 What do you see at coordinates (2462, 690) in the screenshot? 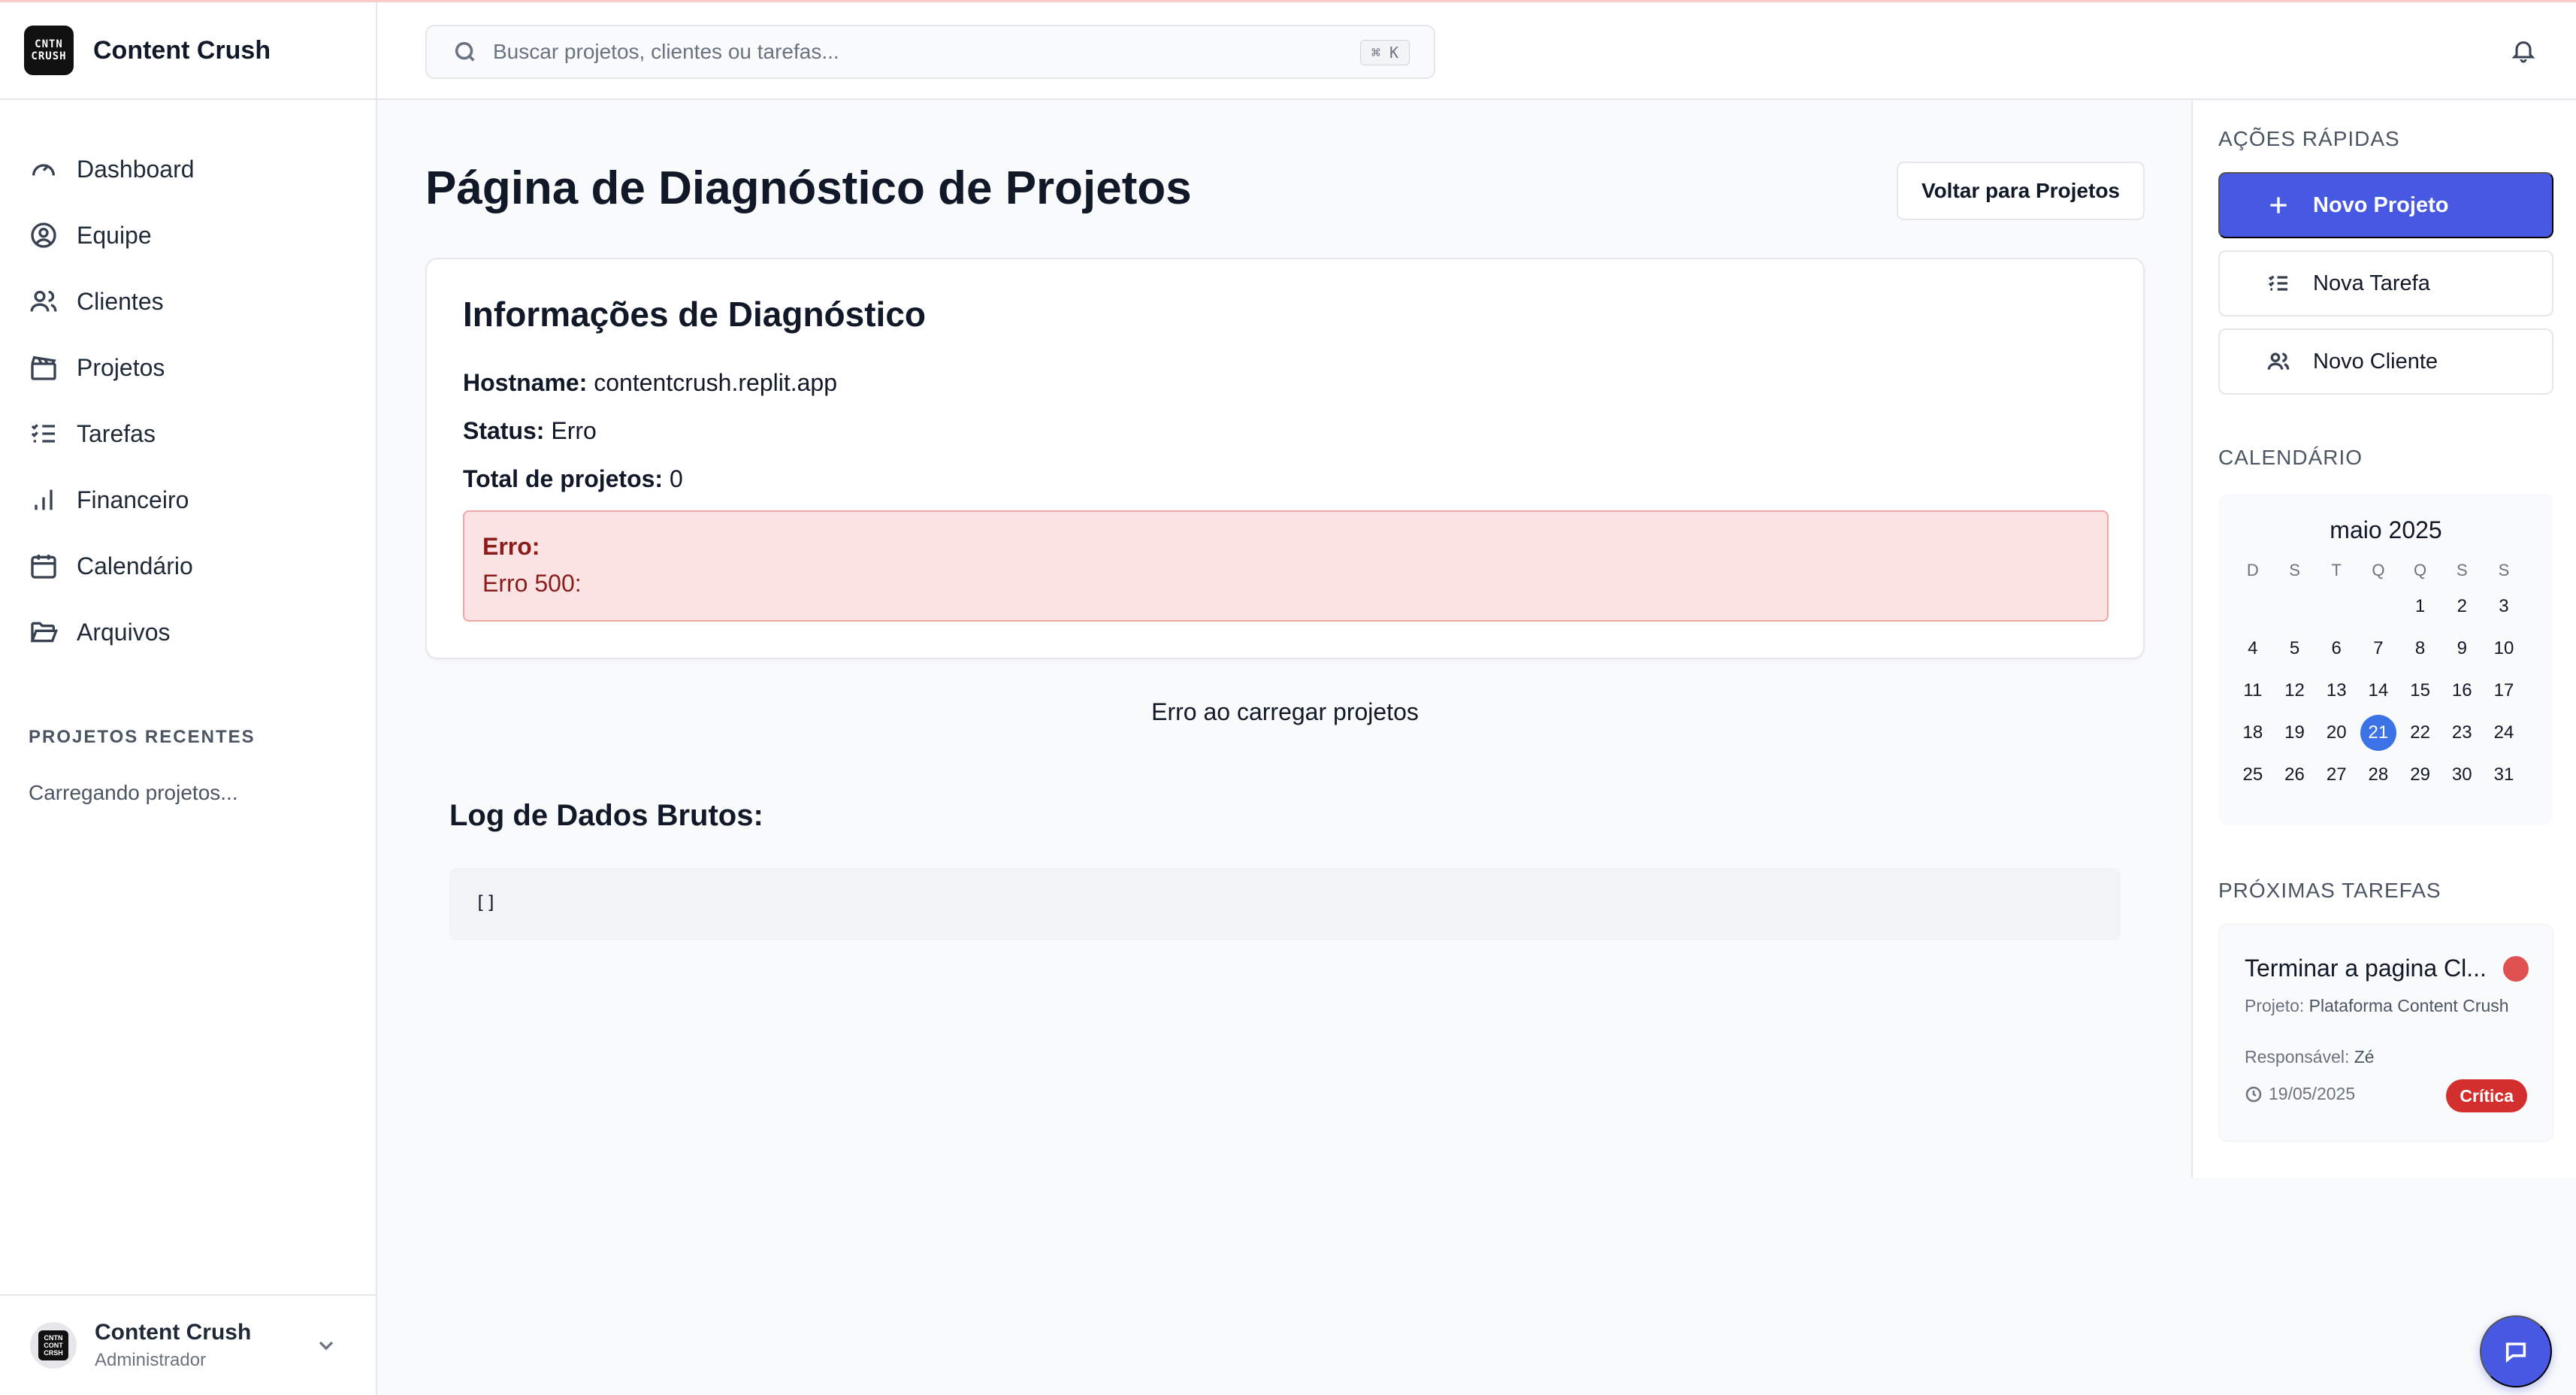
I see `calendar-day: 16` at bounding box center [2462, 690].